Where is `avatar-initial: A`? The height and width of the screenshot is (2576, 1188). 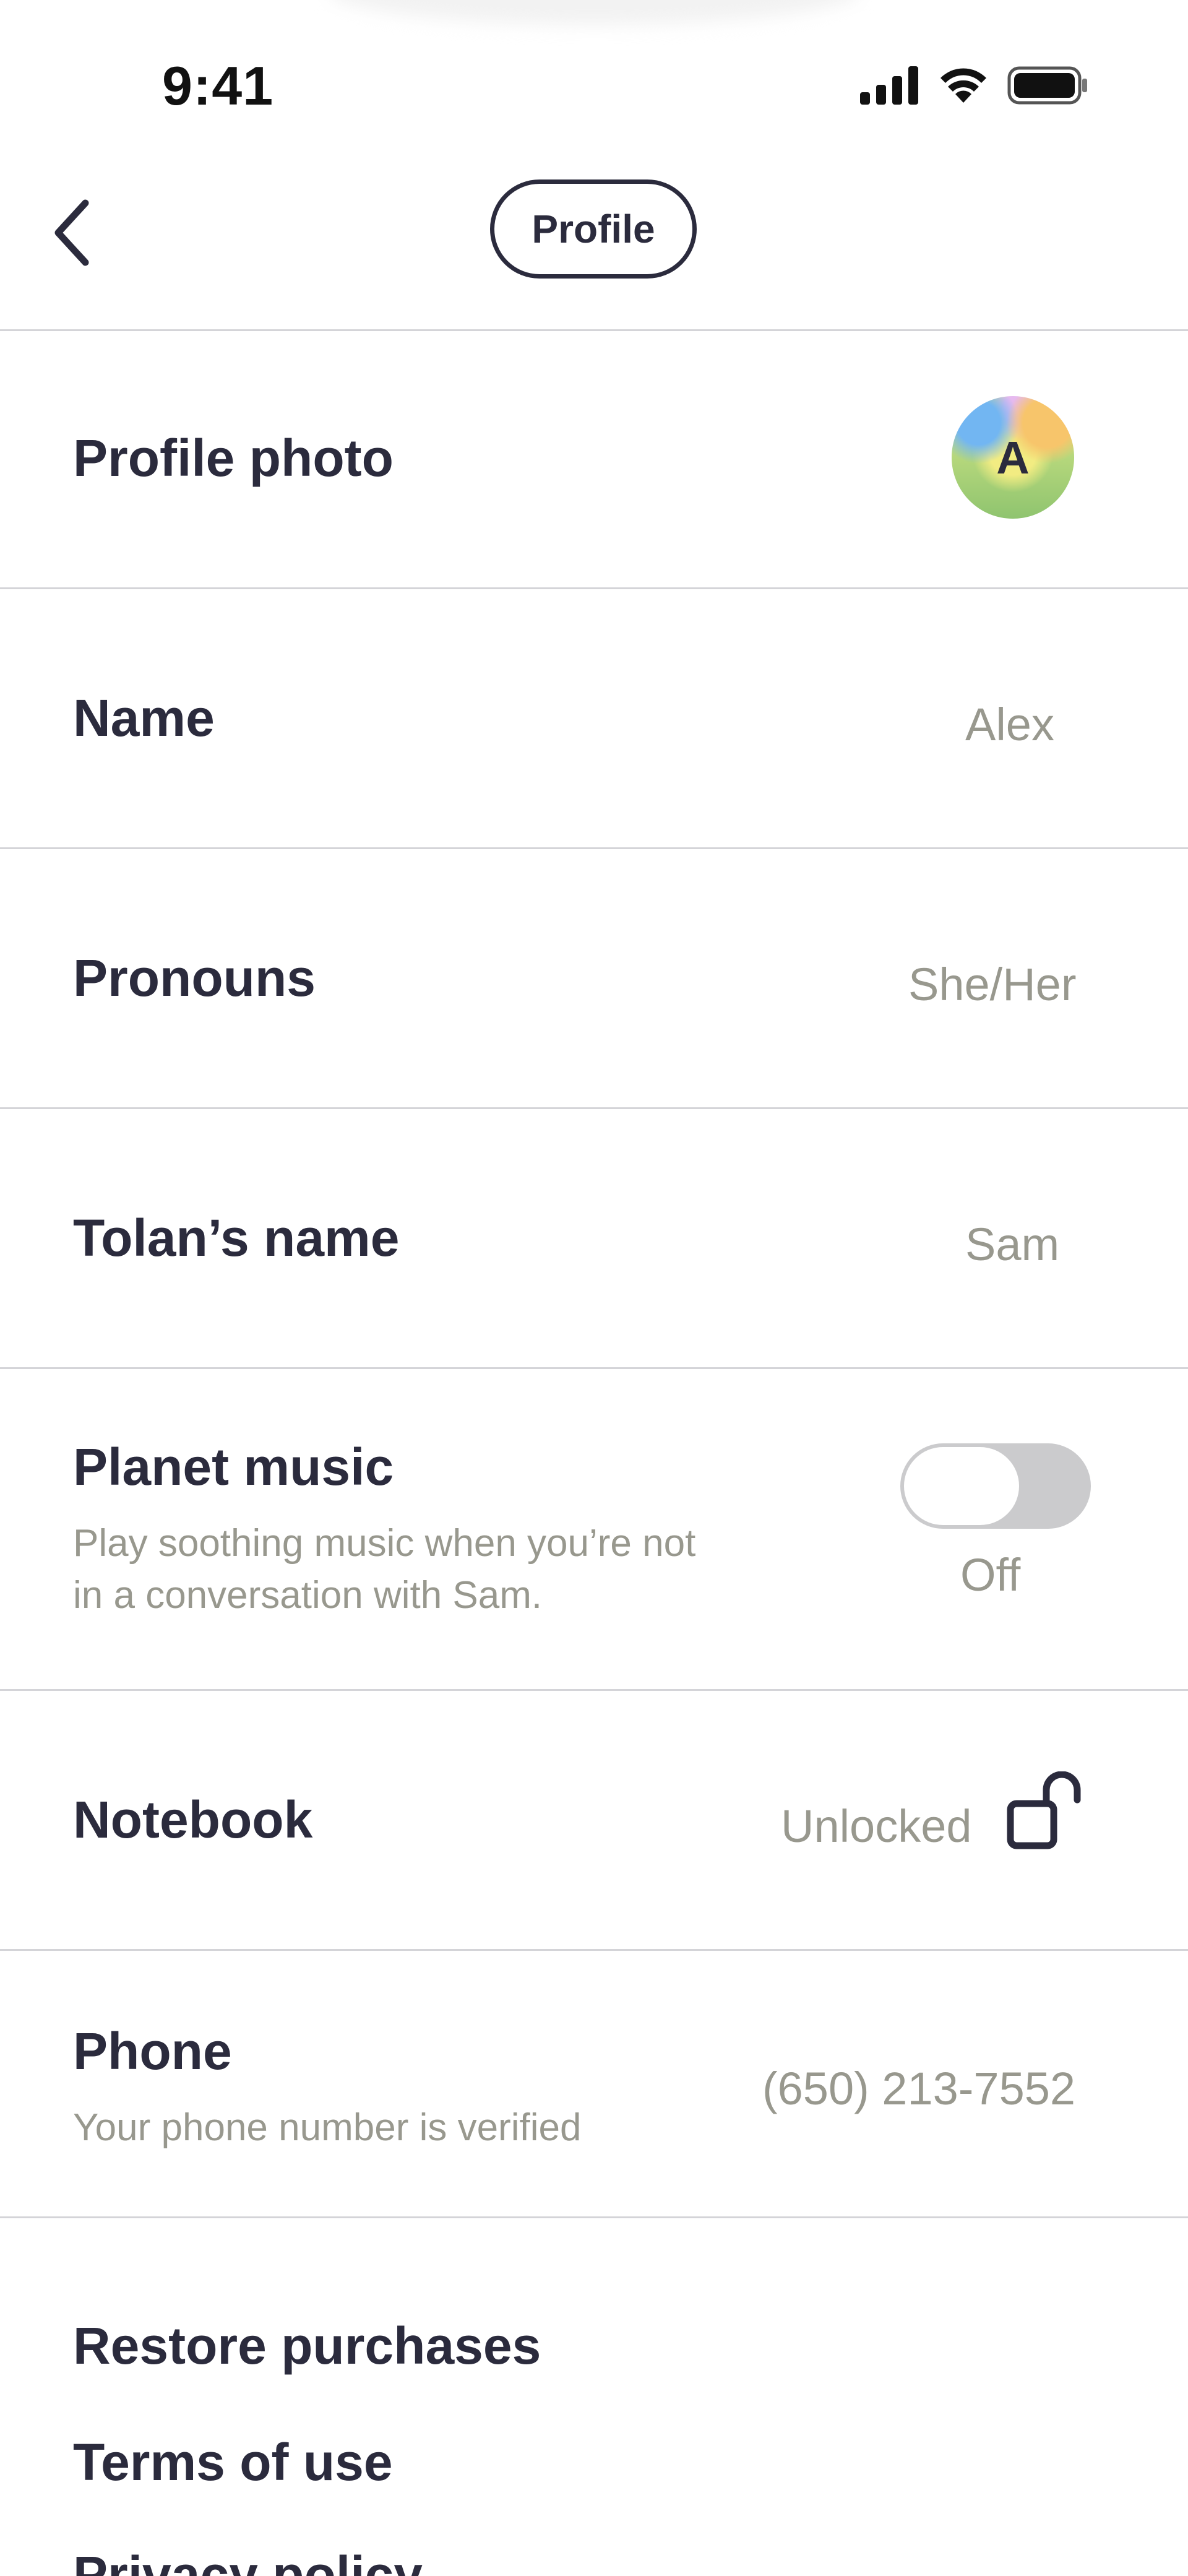 avatar-initial: A is located at coordinates (1013, 457).